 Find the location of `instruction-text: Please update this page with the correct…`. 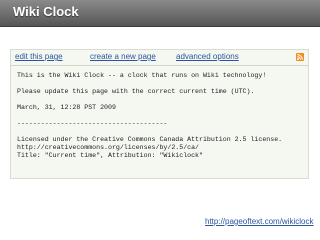

instruction-text: Please update this page with the correct… is located at coordinates (136, 91).